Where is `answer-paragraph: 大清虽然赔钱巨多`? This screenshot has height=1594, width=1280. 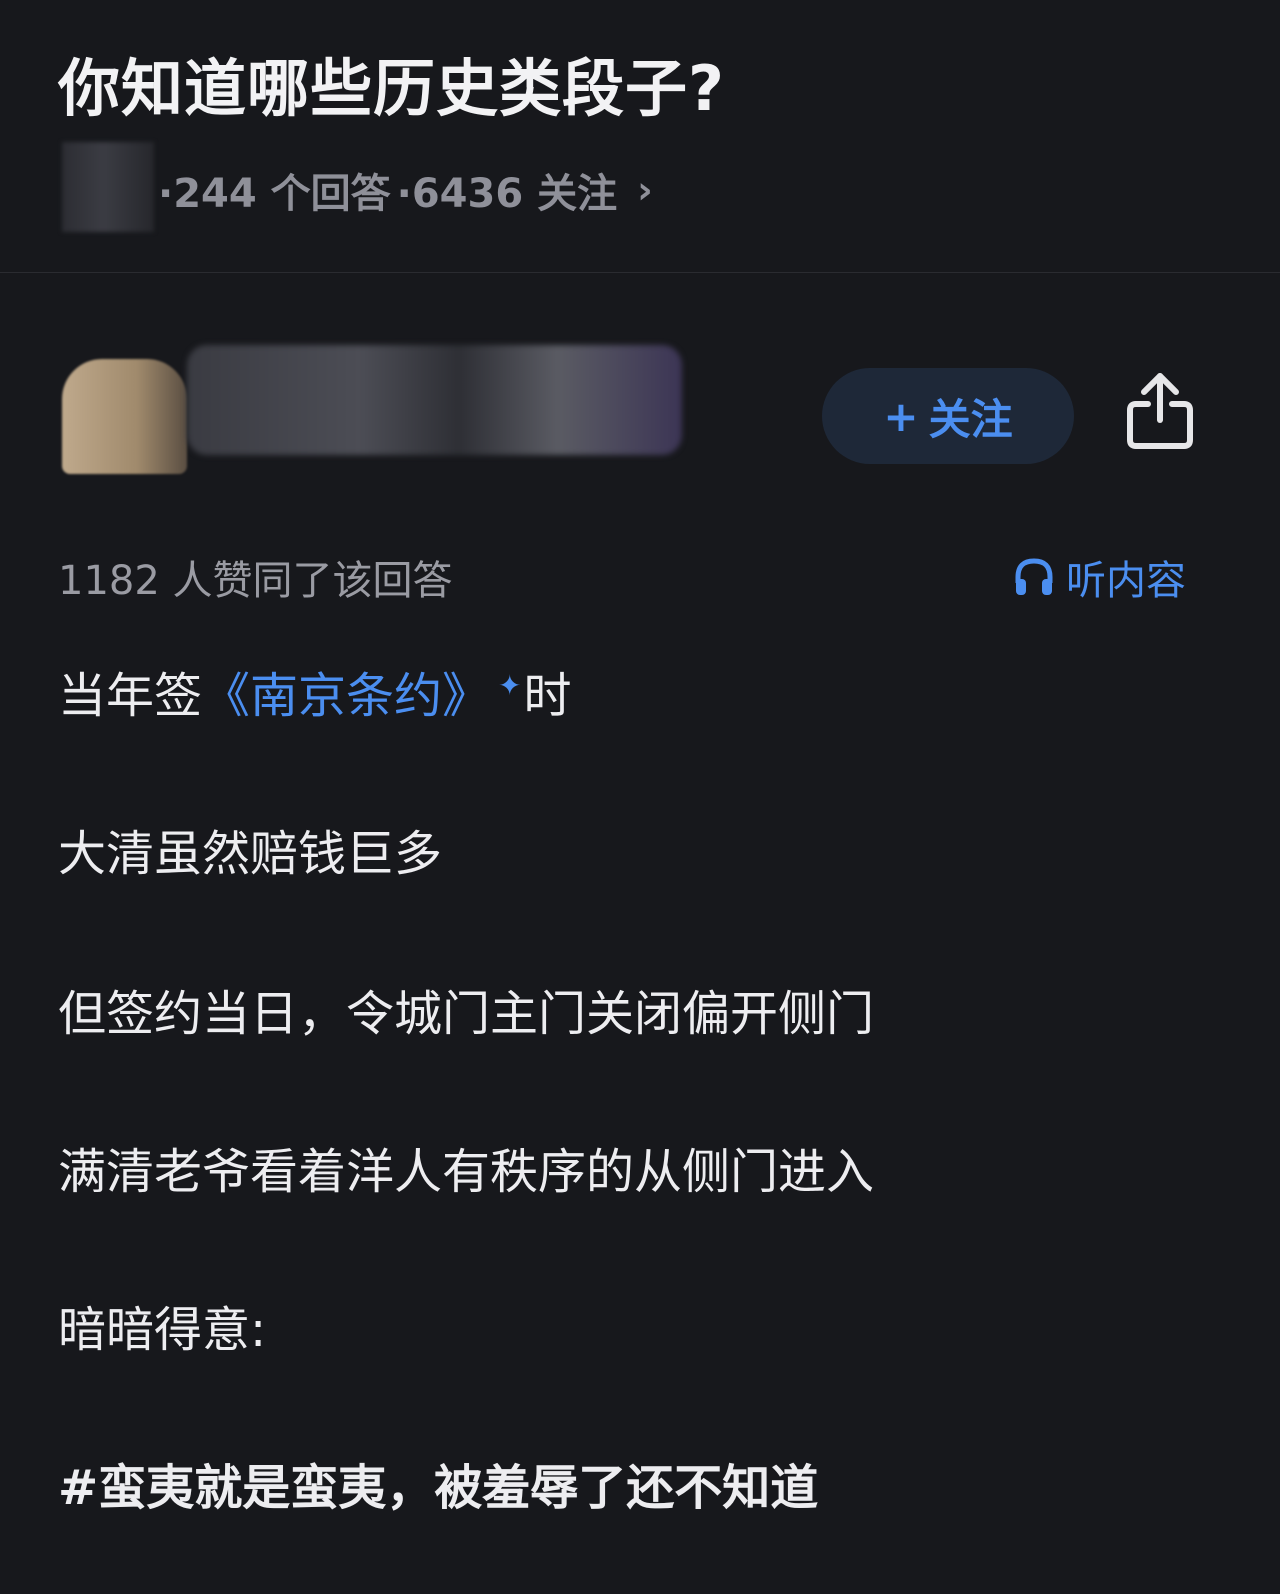 answer-paragraph: 大清虽然赔钱巨多 is located at coordinates (250, 854).